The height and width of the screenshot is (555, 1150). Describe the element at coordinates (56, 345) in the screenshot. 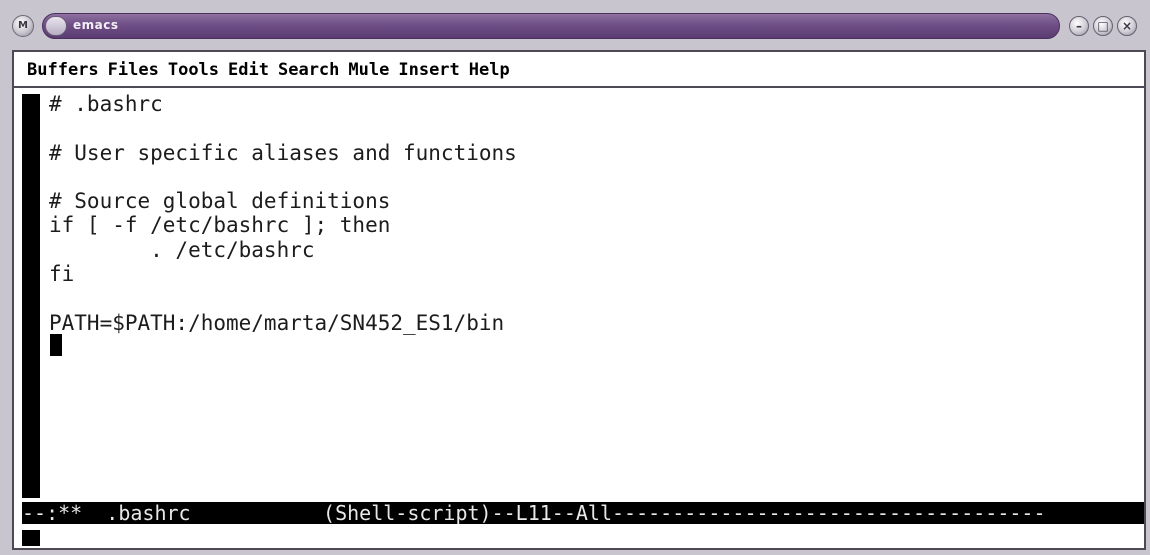

I see `text-cursor` at that location.